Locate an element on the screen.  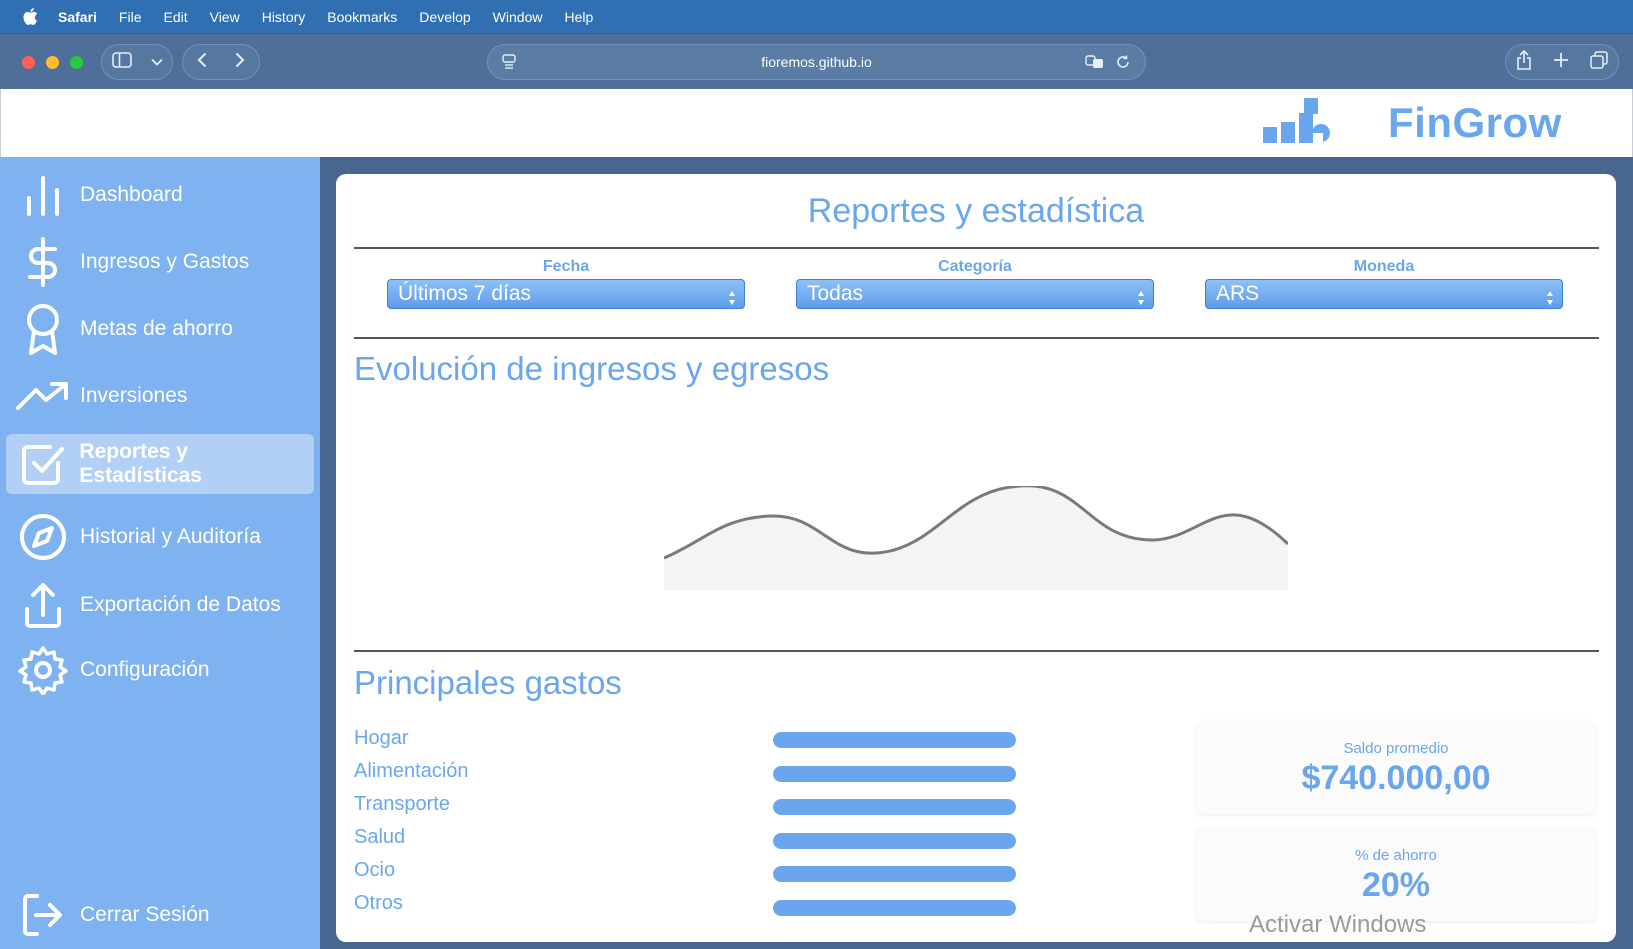
translate-icon is located at coordinates (1095, 64).